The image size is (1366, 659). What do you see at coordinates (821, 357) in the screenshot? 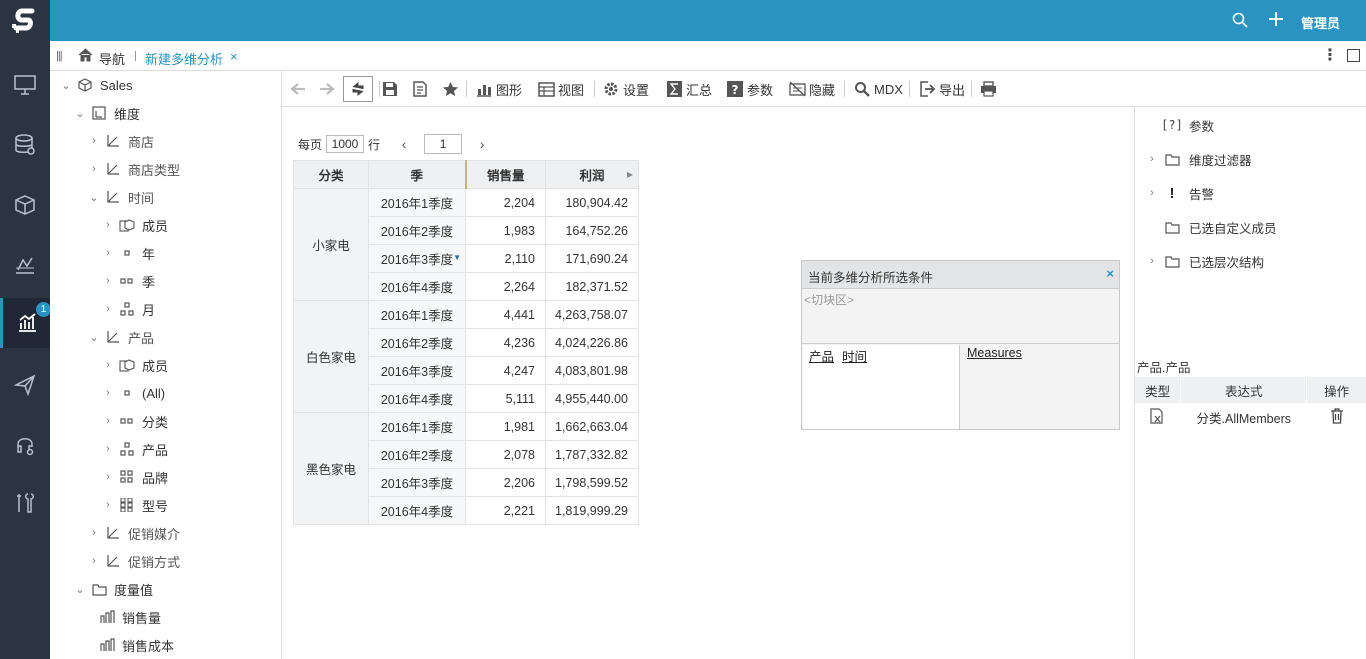
I see `row-field: 产品` at bounding box center [821, 357].